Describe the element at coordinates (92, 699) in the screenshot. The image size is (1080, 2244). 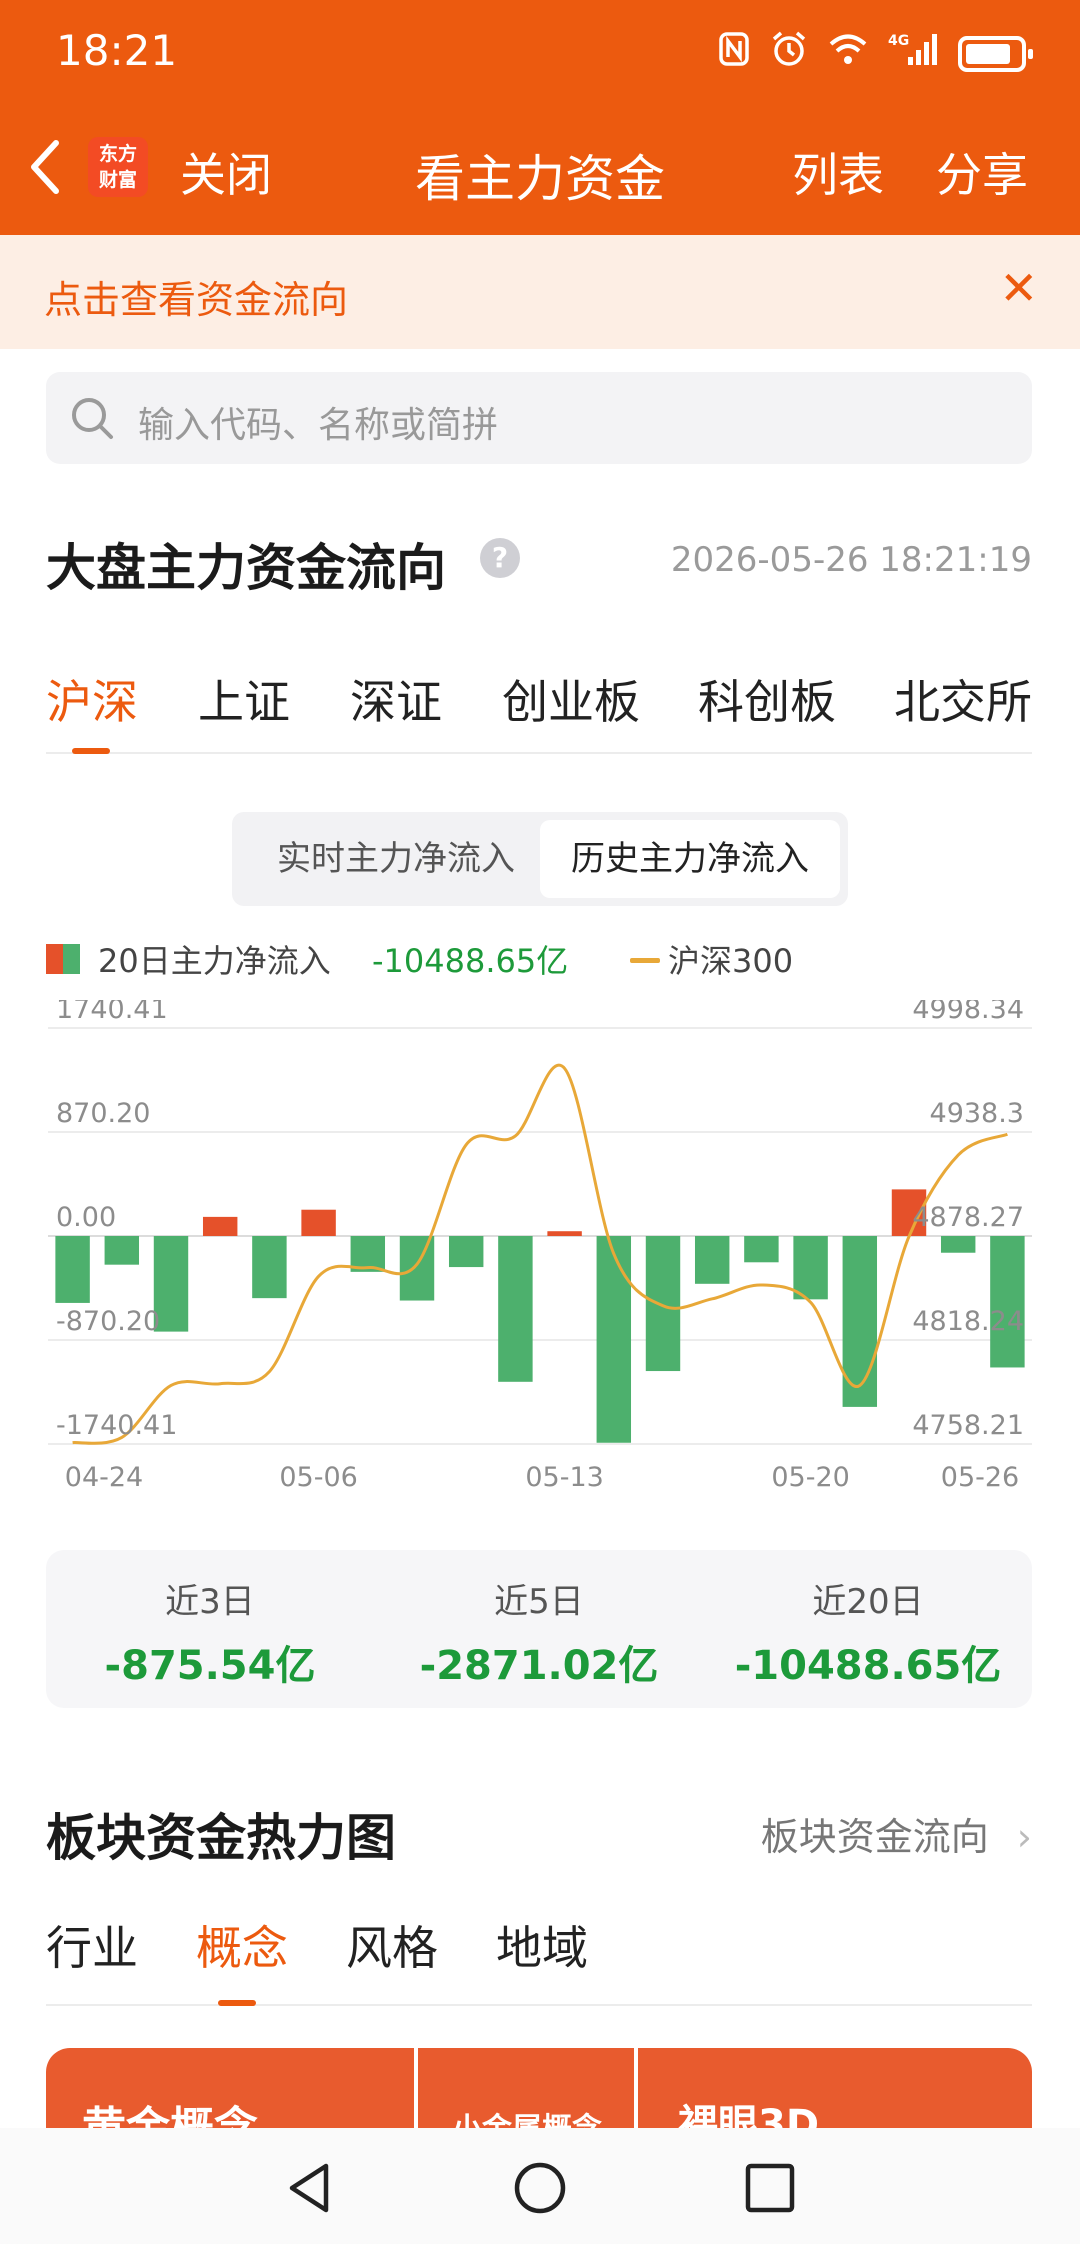
I see `tab-hushen: 沪深` at that location.